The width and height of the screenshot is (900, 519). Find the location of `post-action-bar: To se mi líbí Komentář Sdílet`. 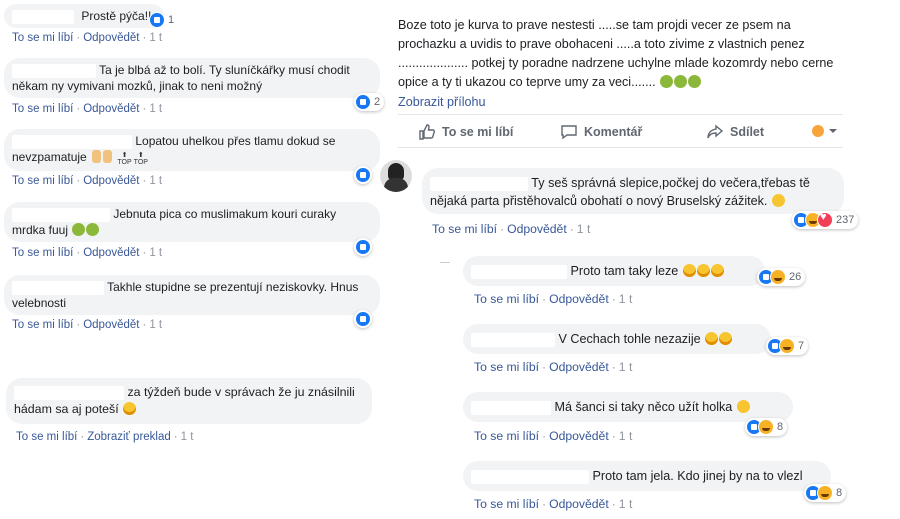

post-action-bar: To se mi líbí Komentář Sdílet is located at coordinates (620, 131).